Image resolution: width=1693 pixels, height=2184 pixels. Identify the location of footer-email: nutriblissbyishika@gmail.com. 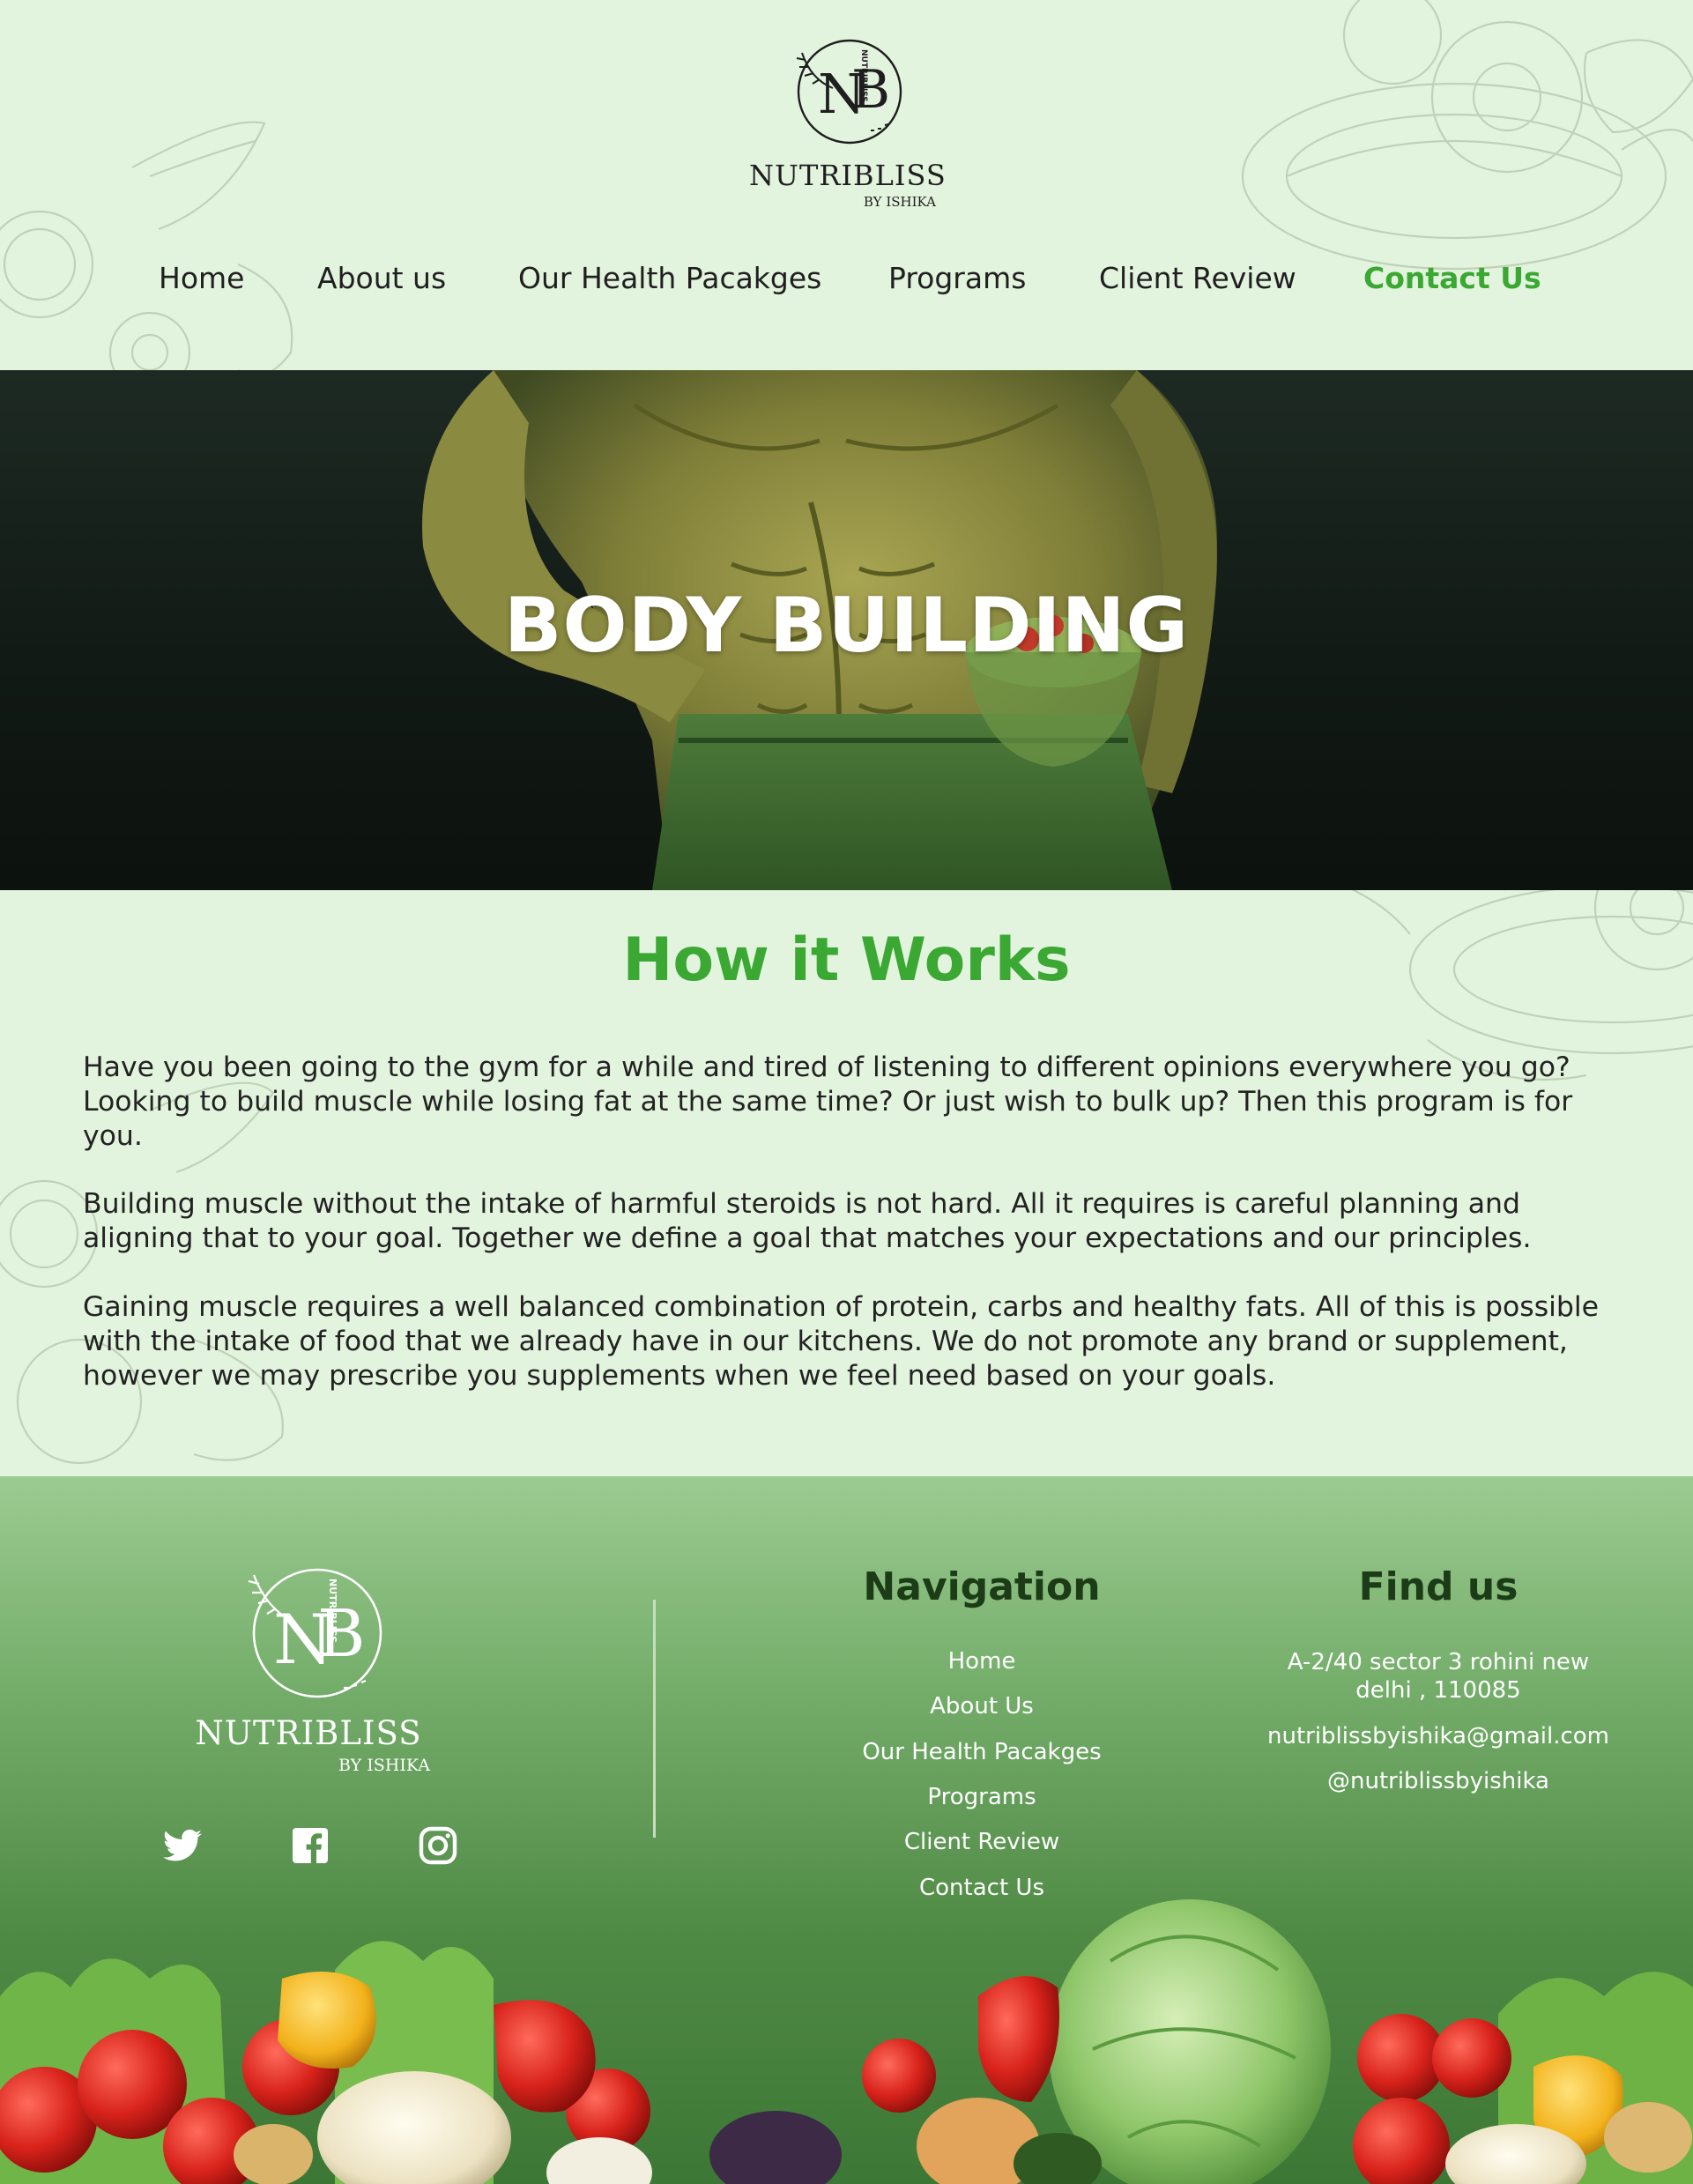
(1438, 1736).